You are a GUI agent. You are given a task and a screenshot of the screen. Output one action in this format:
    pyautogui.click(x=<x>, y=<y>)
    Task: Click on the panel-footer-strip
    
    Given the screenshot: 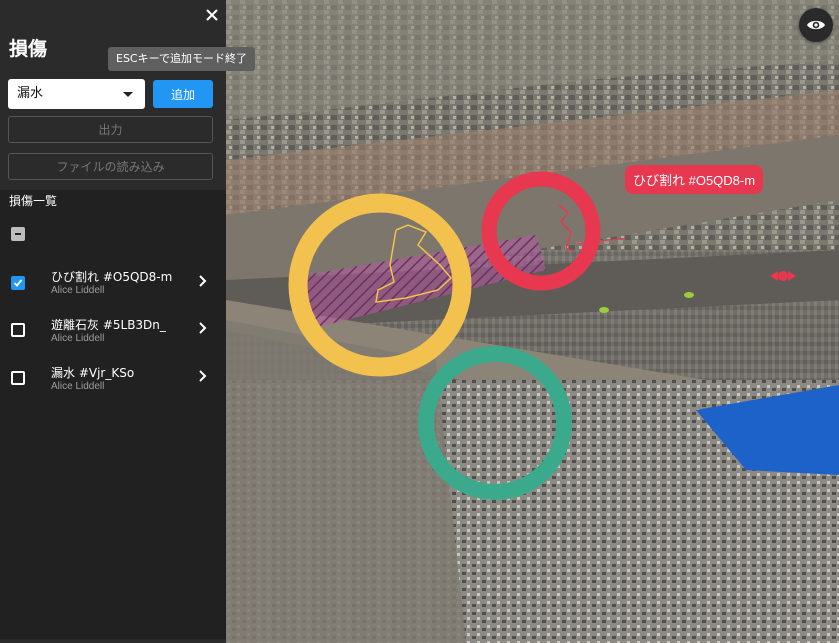 What is the action you would take?
    pyautogui.click(x=113, y=641)
    